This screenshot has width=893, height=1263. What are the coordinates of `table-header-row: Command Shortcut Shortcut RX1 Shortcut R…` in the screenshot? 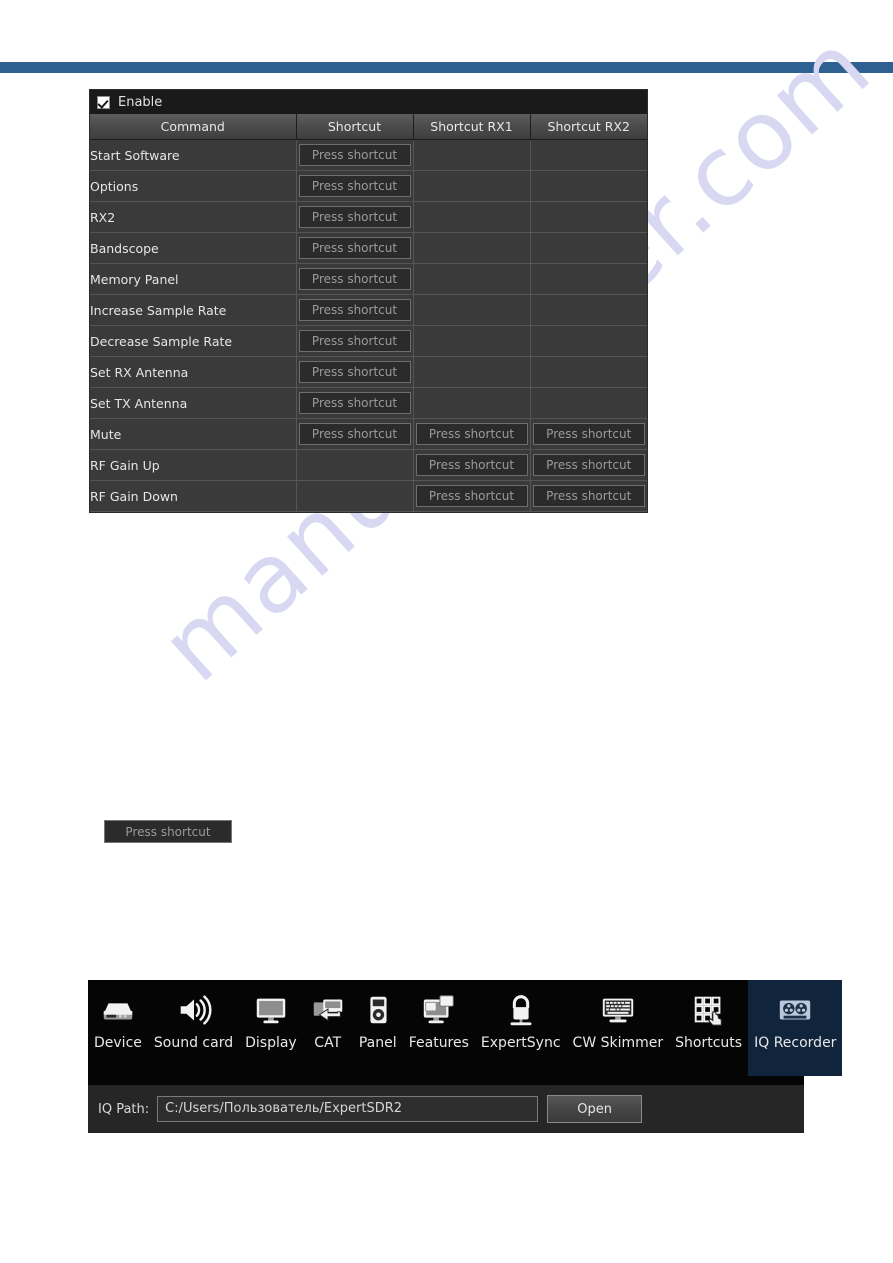 It's located at (368, 127).